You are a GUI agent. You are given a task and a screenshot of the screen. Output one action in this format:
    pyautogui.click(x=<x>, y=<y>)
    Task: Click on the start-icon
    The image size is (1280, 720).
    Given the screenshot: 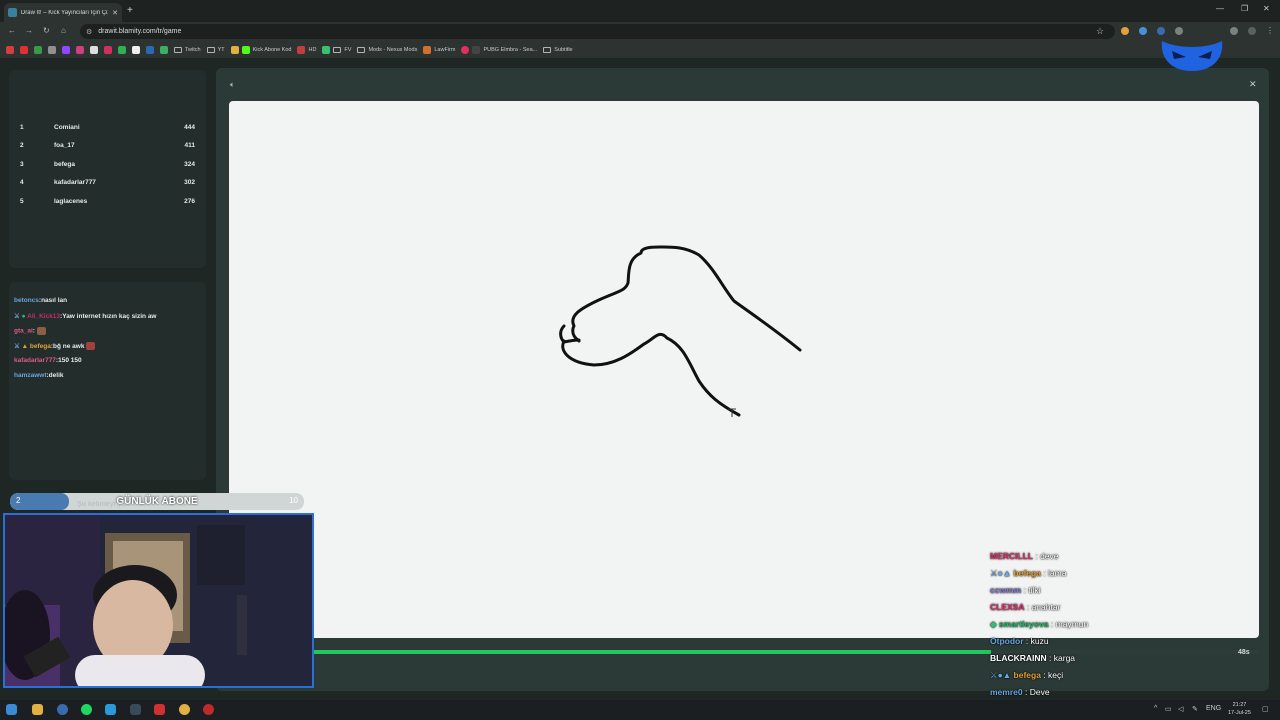 What is the action you would take?
    pyautogui.click(x=11, y=709)
    